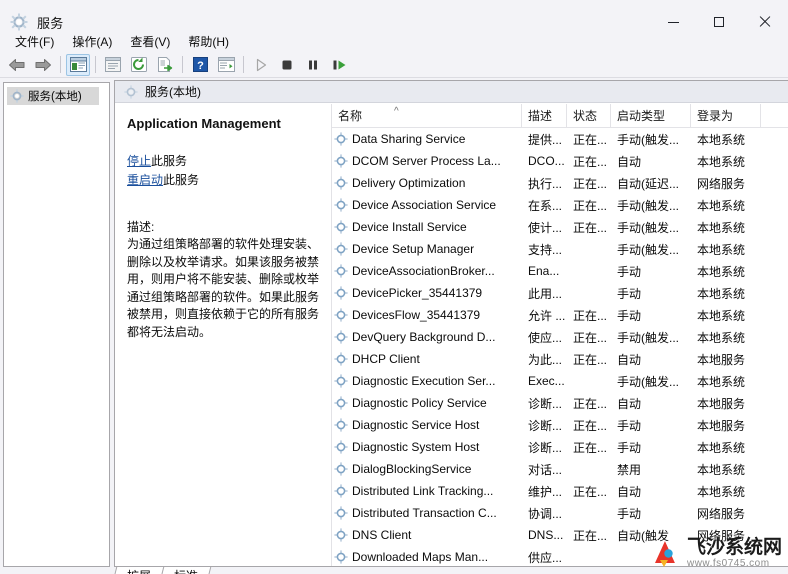  Describe the element at coordinates (185, 570) in the screenshot. I see `tab-standard: 标准` at that location.